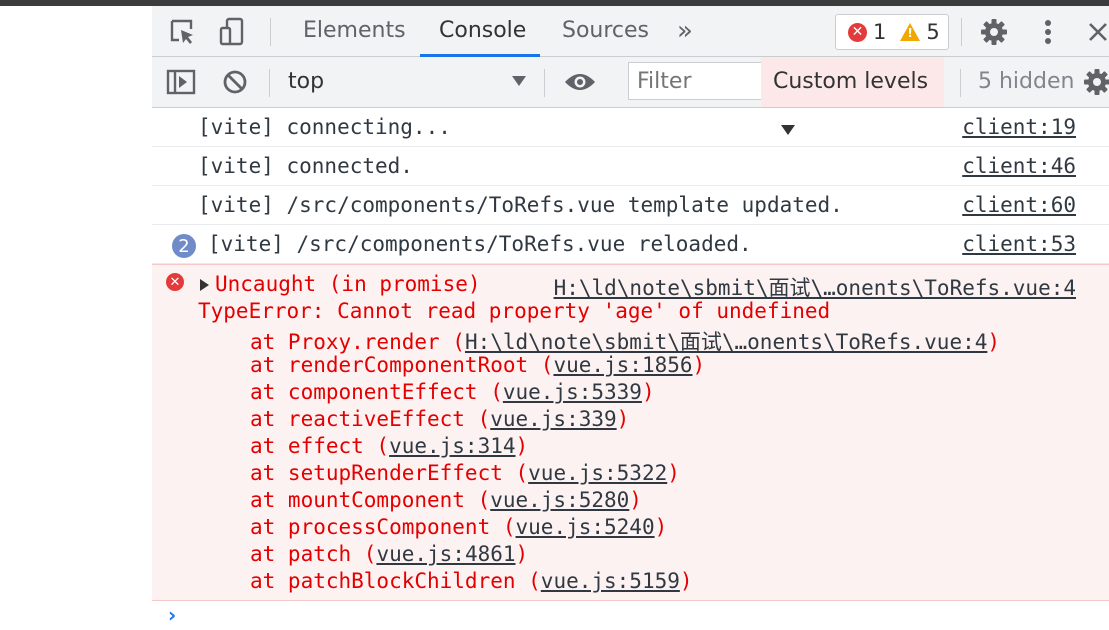  I want to click on device-toolbar-icon, so click(233, 32).